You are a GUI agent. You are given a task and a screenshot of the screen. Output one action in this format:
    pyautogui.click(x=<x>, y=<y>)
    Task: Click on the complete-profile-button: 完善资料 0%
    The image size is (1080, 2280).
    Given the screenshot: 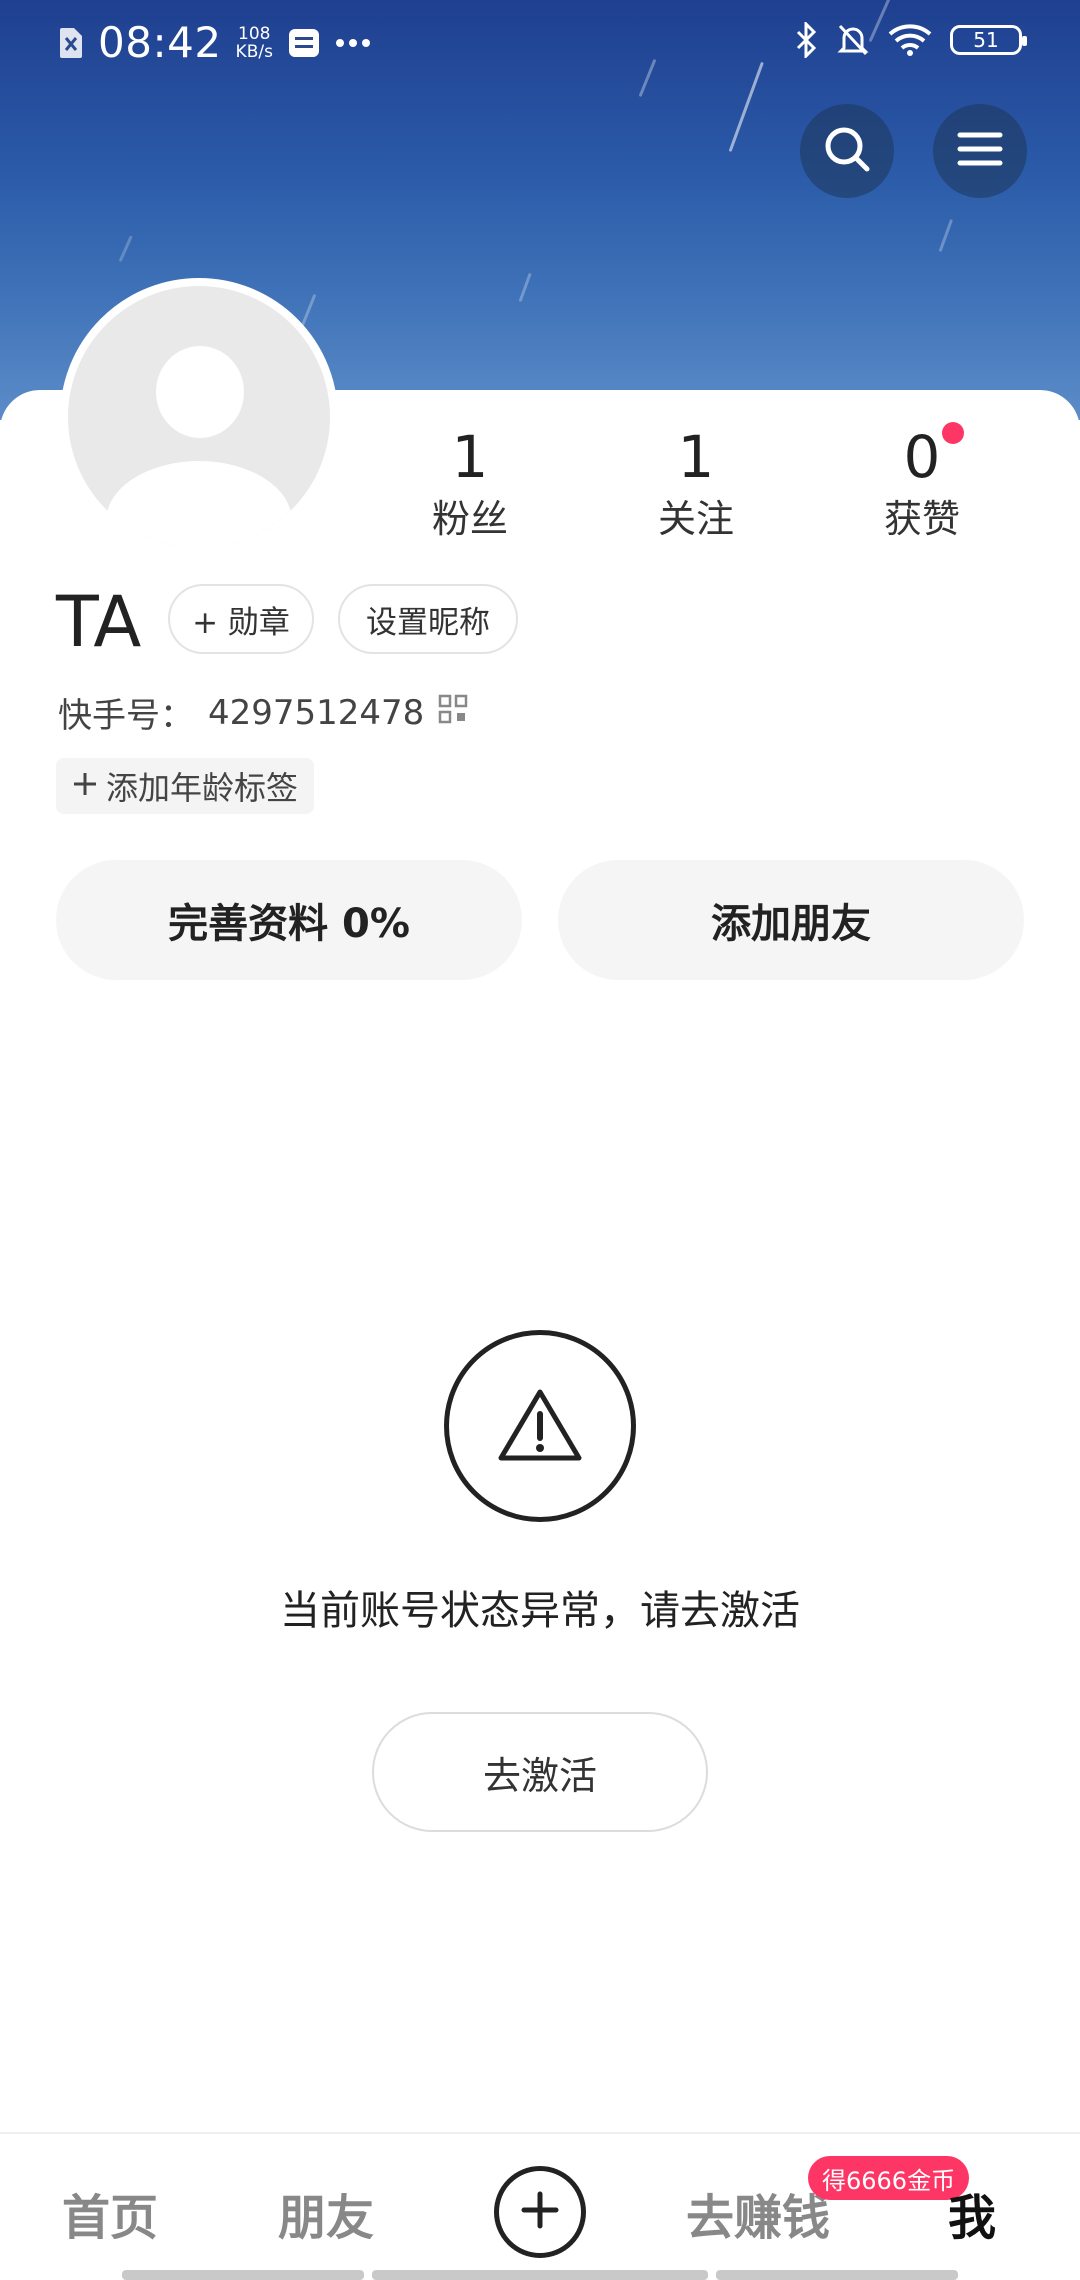 What is the action you would take?
    pyautogui.click(x=289, y=920)
    